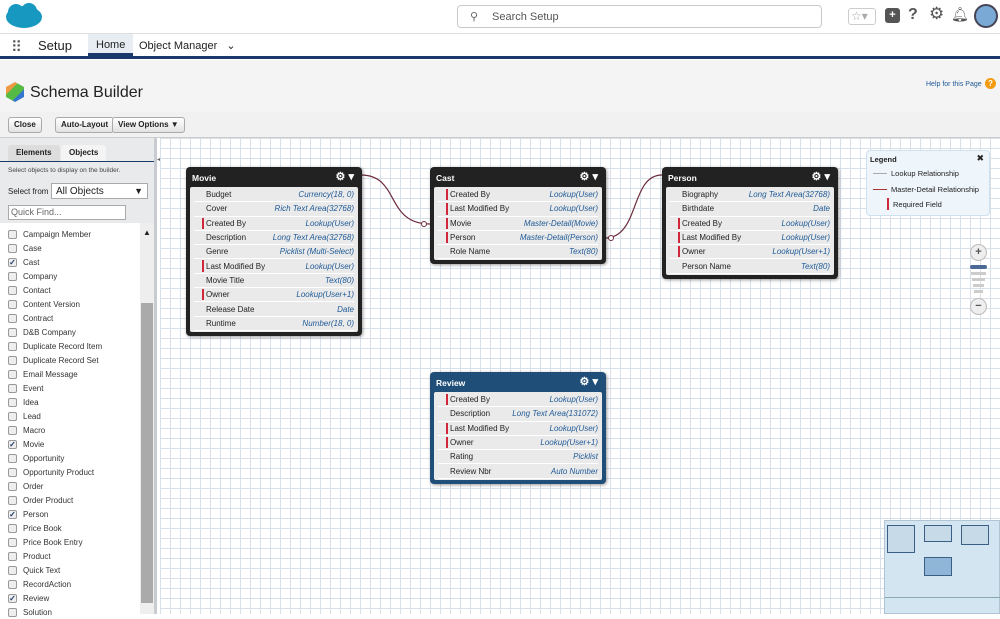 The width and height of the screenshot is (1000, 619). Describe the element at coordinates (518, 252) in the screenshot. I see `field-row: Role Name Text(80)` at that location.